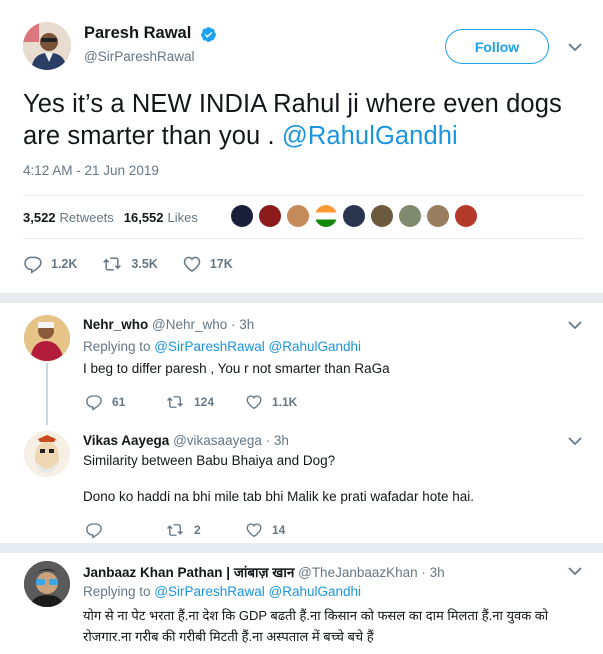 The width and height of the screenshot is (603, 654). Describe the element at coordinates (231, 440) in the screenshot. I see `reply-author-handle: @vikasaayega · 3h` at that location.